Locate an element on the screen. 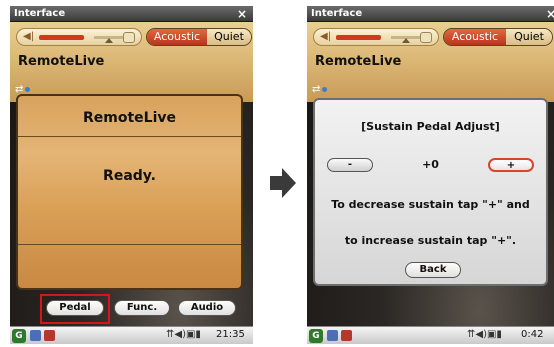  back-button: Back is located at coordinates (433, 270).